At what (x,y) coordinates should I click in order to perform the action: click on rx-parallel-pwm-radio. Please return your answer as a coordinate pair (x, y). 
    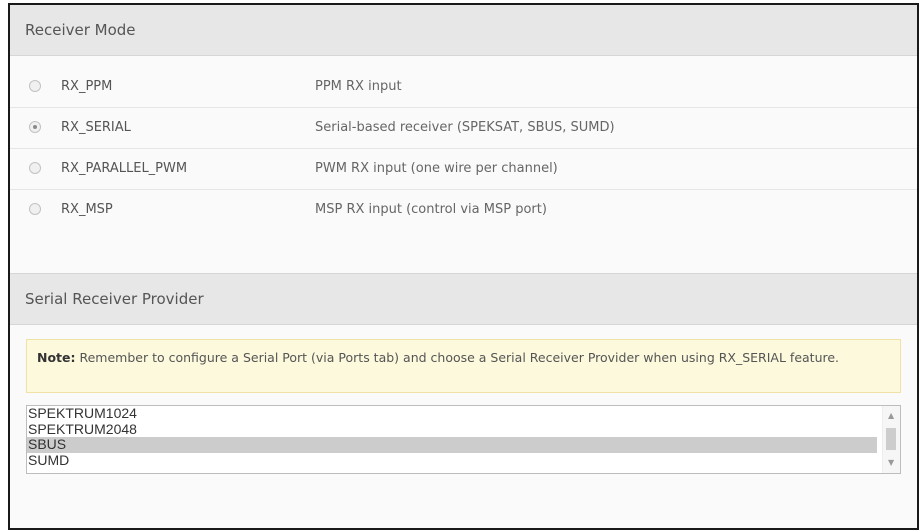
    Looking at the image, I should click on (35, 168).